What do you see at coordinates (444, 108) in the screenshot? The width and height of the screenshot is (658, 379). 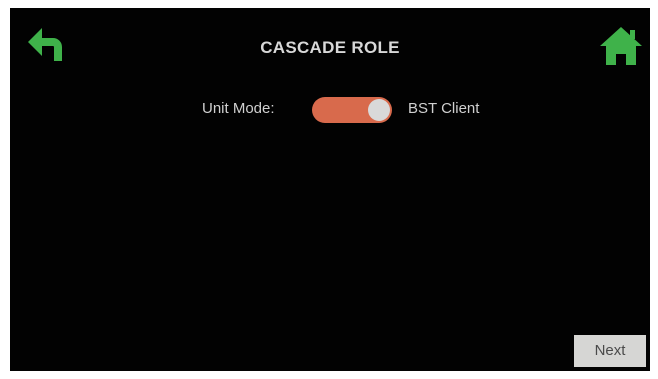 I see `unit-mode-value: BST Client` at bounding box center [444, 108].